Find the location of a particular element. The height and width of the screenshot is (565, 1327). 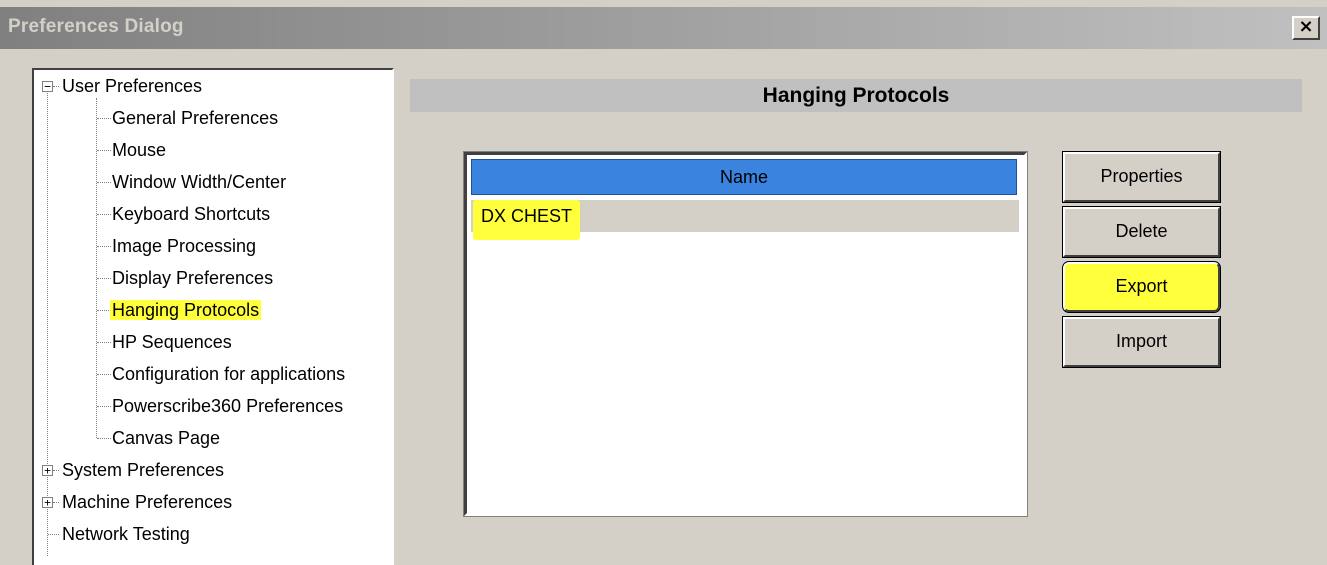

tree-item-label: HP Sequences is located at coordinates (172, 342).